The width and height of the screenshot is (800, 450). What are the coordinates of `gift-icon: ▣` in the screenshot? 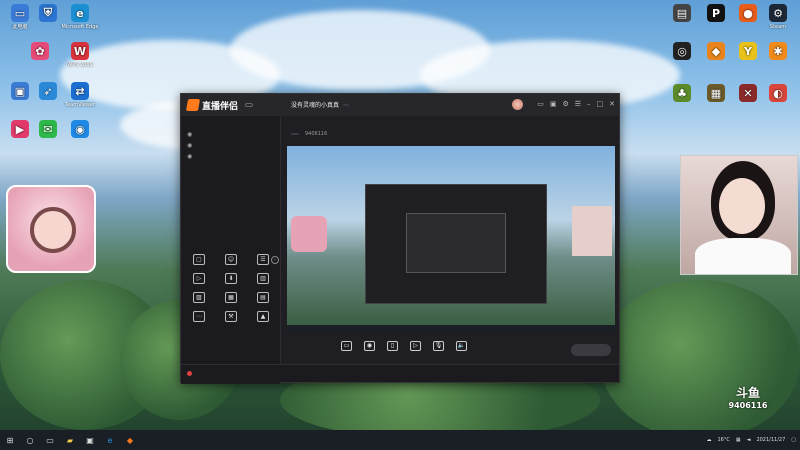 It's located at (553, 104).